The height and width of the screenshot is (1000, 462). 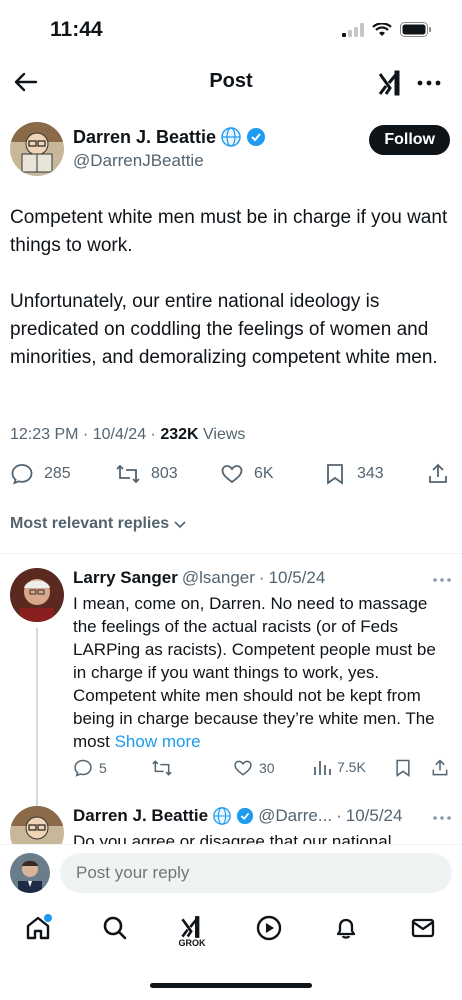 I want to click on post-time: 12:23 PM, so click(x=44, y=434).